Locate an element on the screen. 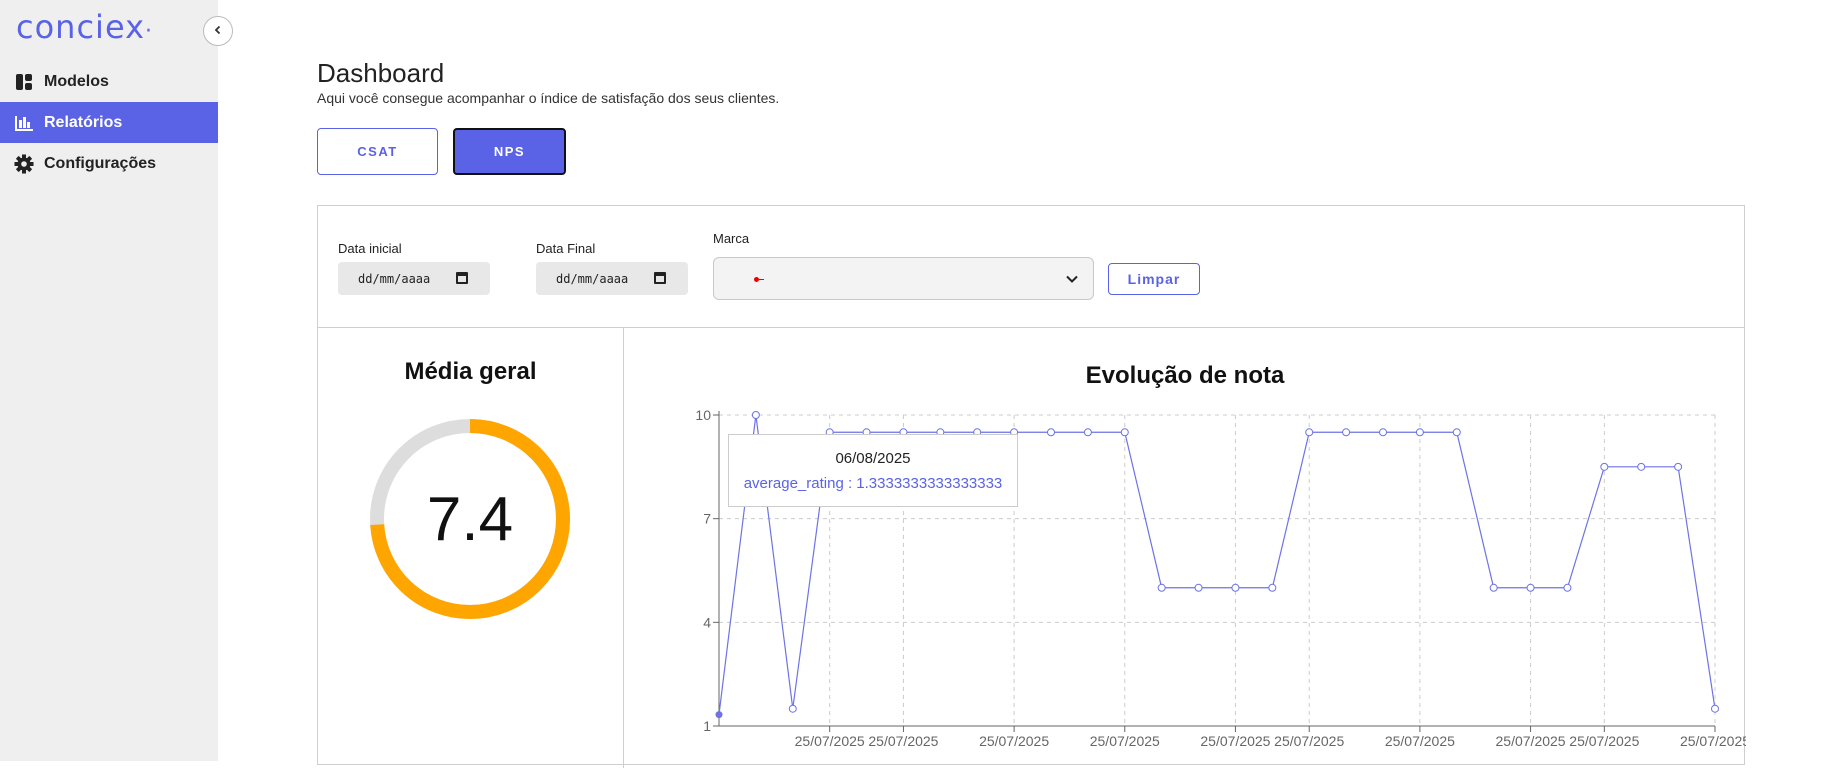 The height and width of the screenshot is (768, 1826). chevron-left-icon is located at coordinates (218, 31).